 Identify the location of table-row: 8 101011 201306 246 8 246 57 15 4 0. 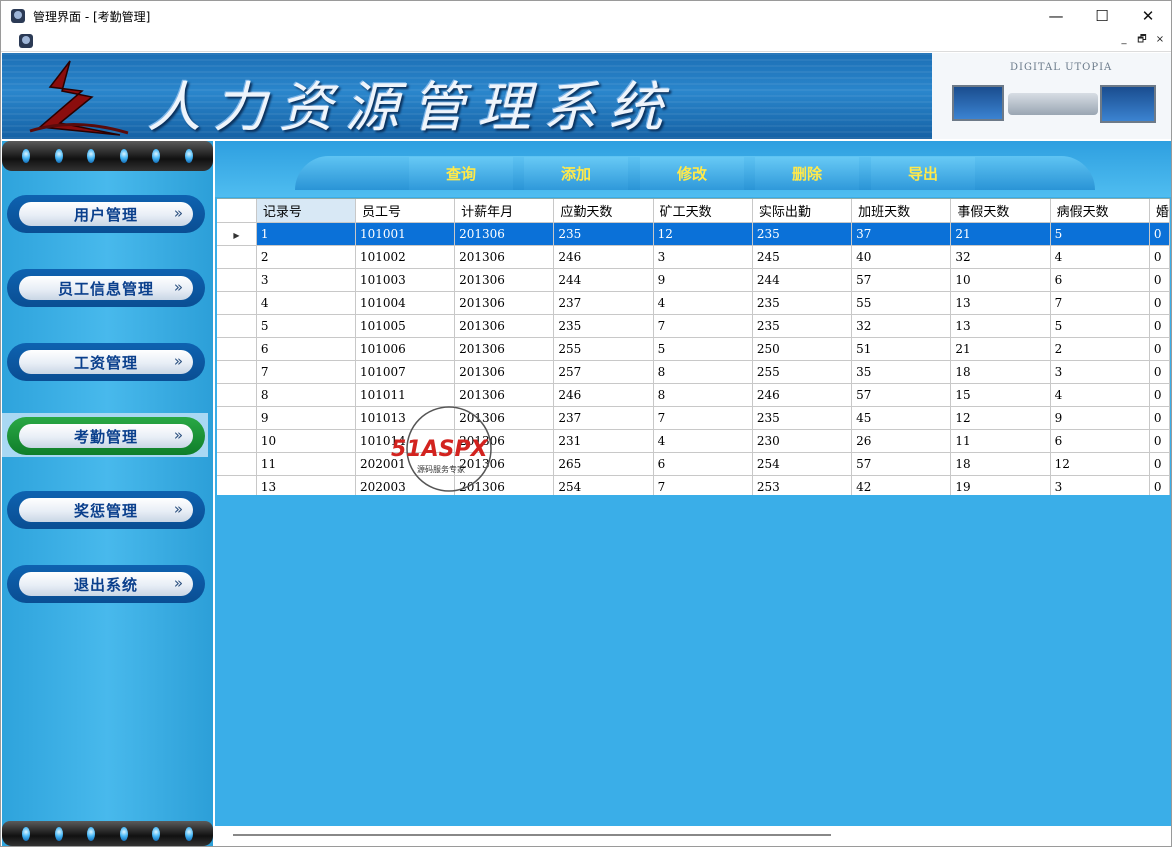
(693, 395).